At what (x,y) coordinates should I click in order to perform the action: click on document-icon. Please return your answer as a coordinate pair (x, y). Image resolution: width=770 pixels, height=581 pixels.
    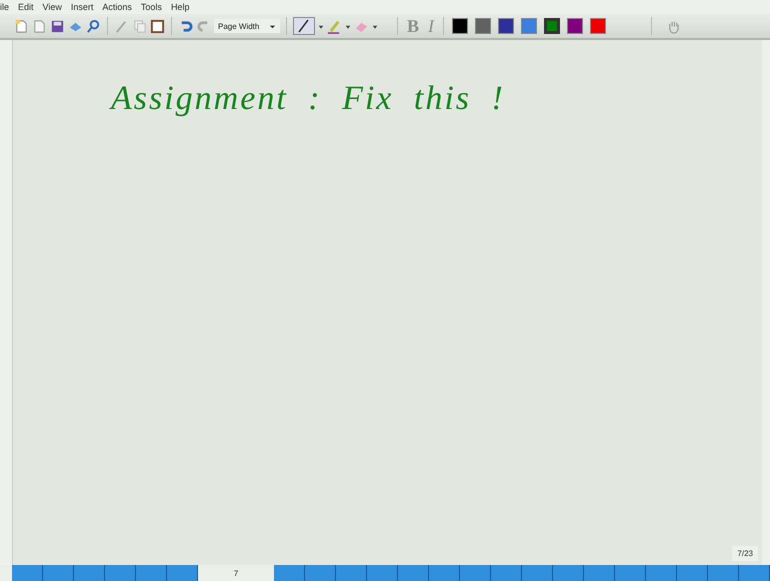
    Looking at the image, I should click on (39, 26).